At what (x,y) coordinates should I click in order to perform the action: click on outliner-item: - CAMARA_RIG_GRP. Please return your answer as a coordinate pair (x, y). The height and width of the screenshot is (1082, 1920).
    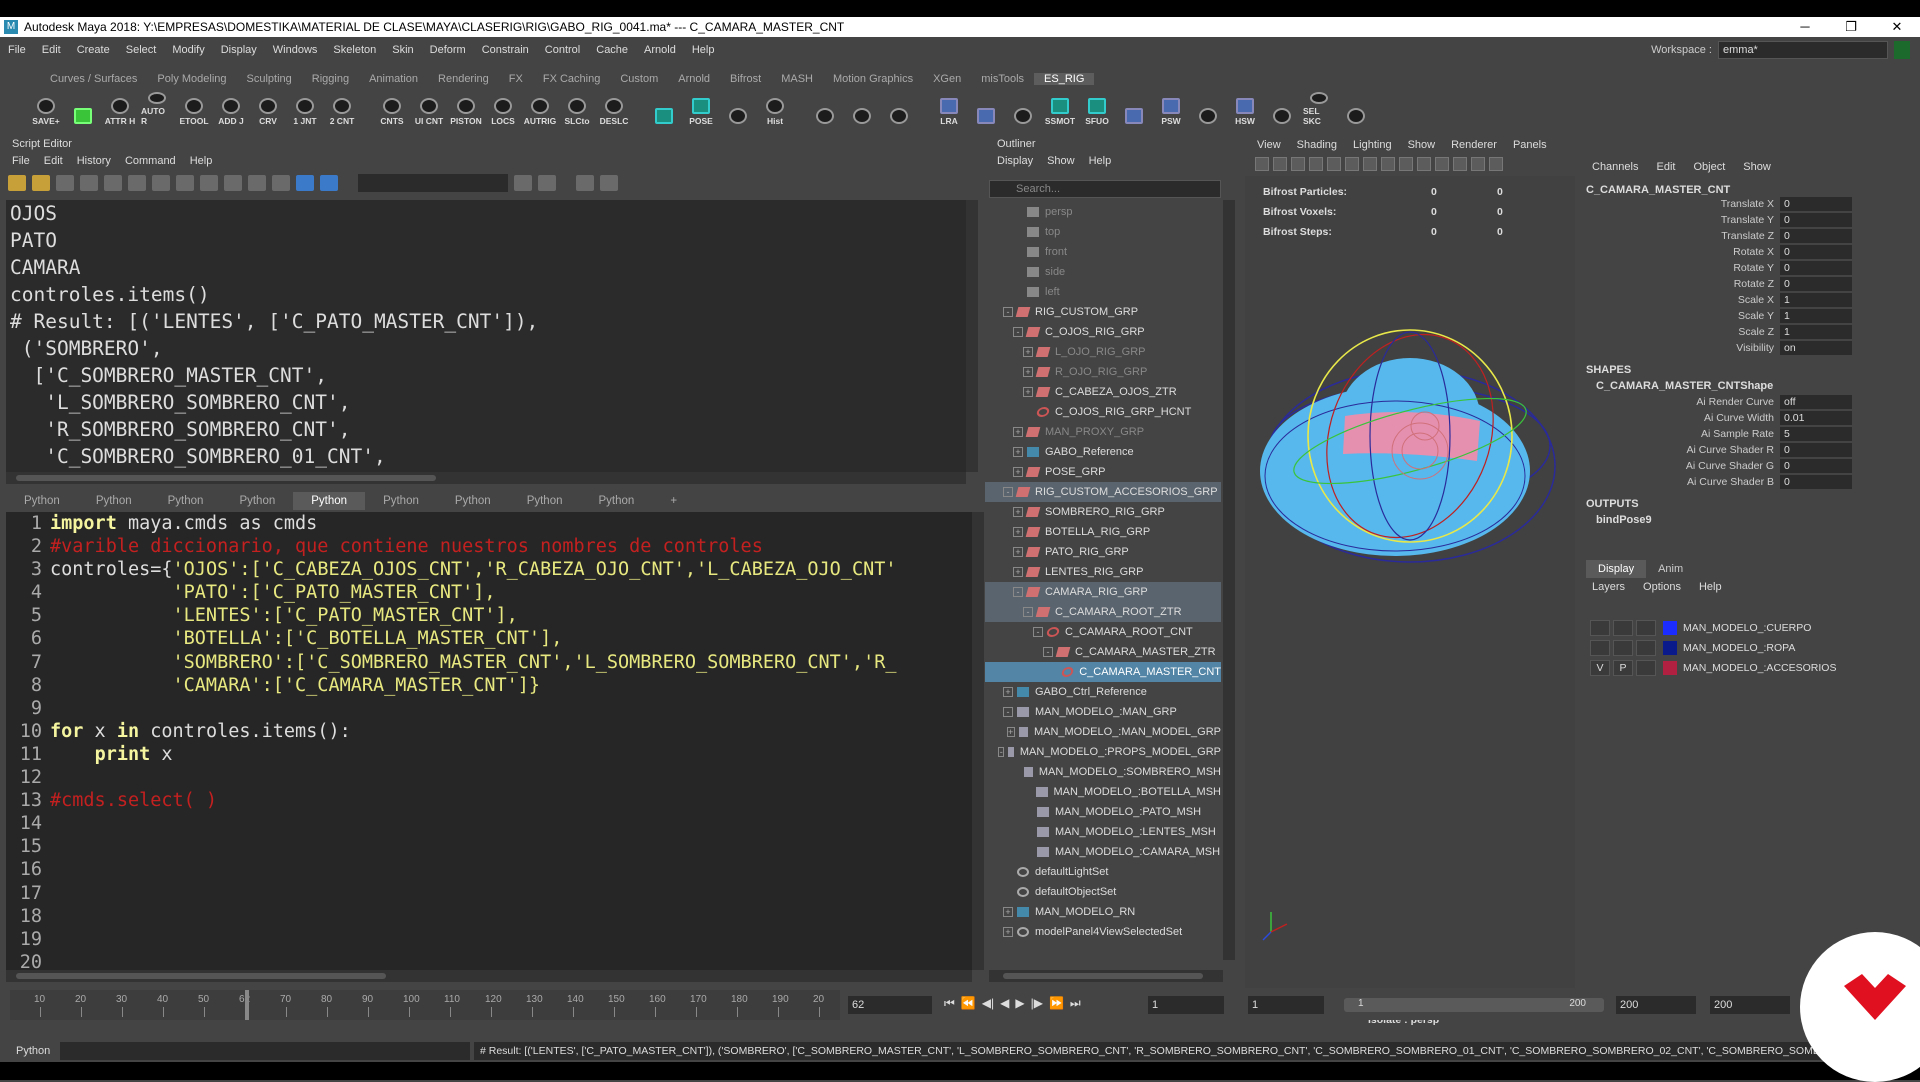
    Looking at the image, I should click on (1103, 592).